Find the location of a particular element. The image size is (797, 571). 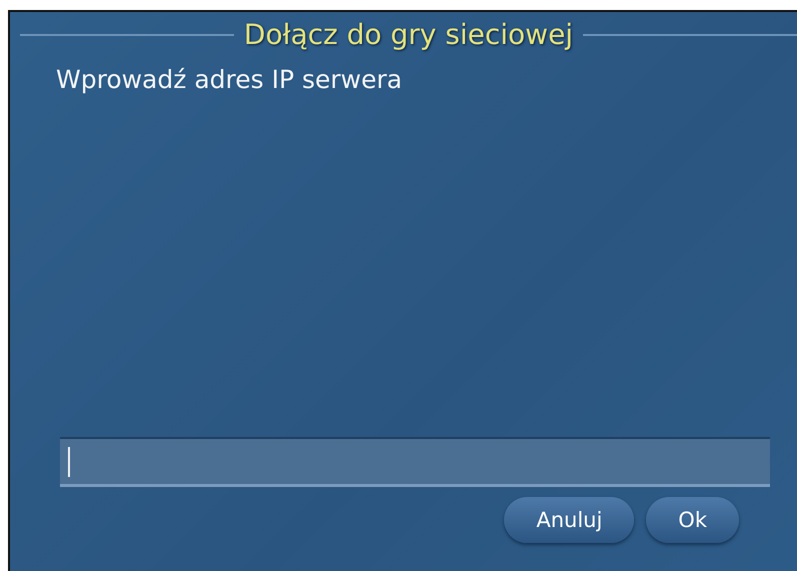

dialog-button: Anuluj is located at coordinates (569, 520).